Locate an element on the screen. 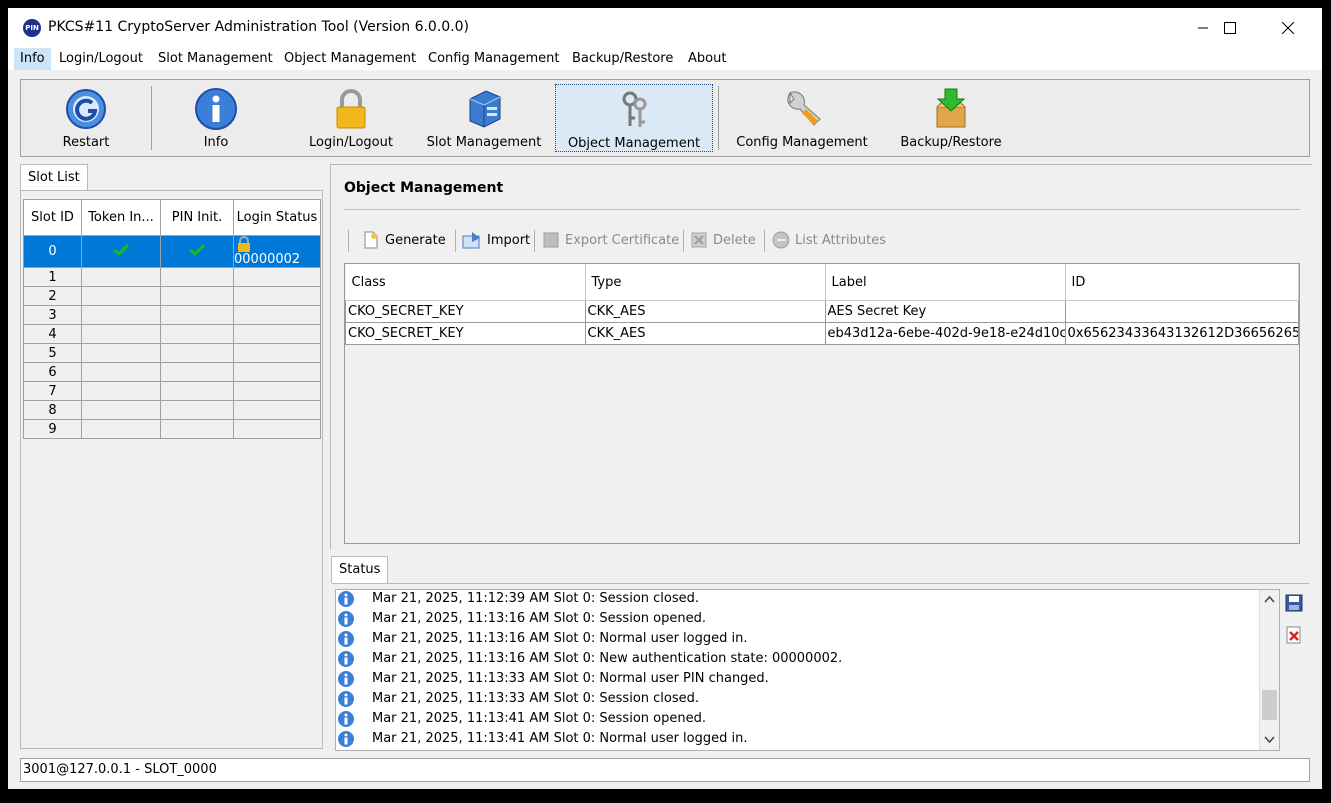 This screenshot has height=803, width=1331. slot-id: 9 is located at coordinates (52, 429).